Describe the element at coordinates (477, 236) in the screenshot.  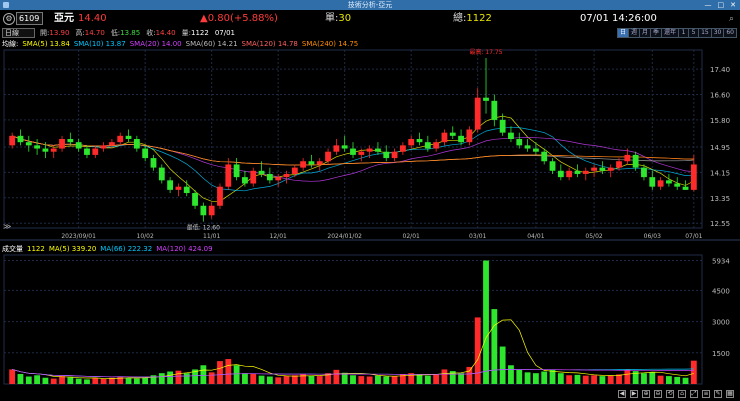
I see `time-tick-6: 03/01` at that location.